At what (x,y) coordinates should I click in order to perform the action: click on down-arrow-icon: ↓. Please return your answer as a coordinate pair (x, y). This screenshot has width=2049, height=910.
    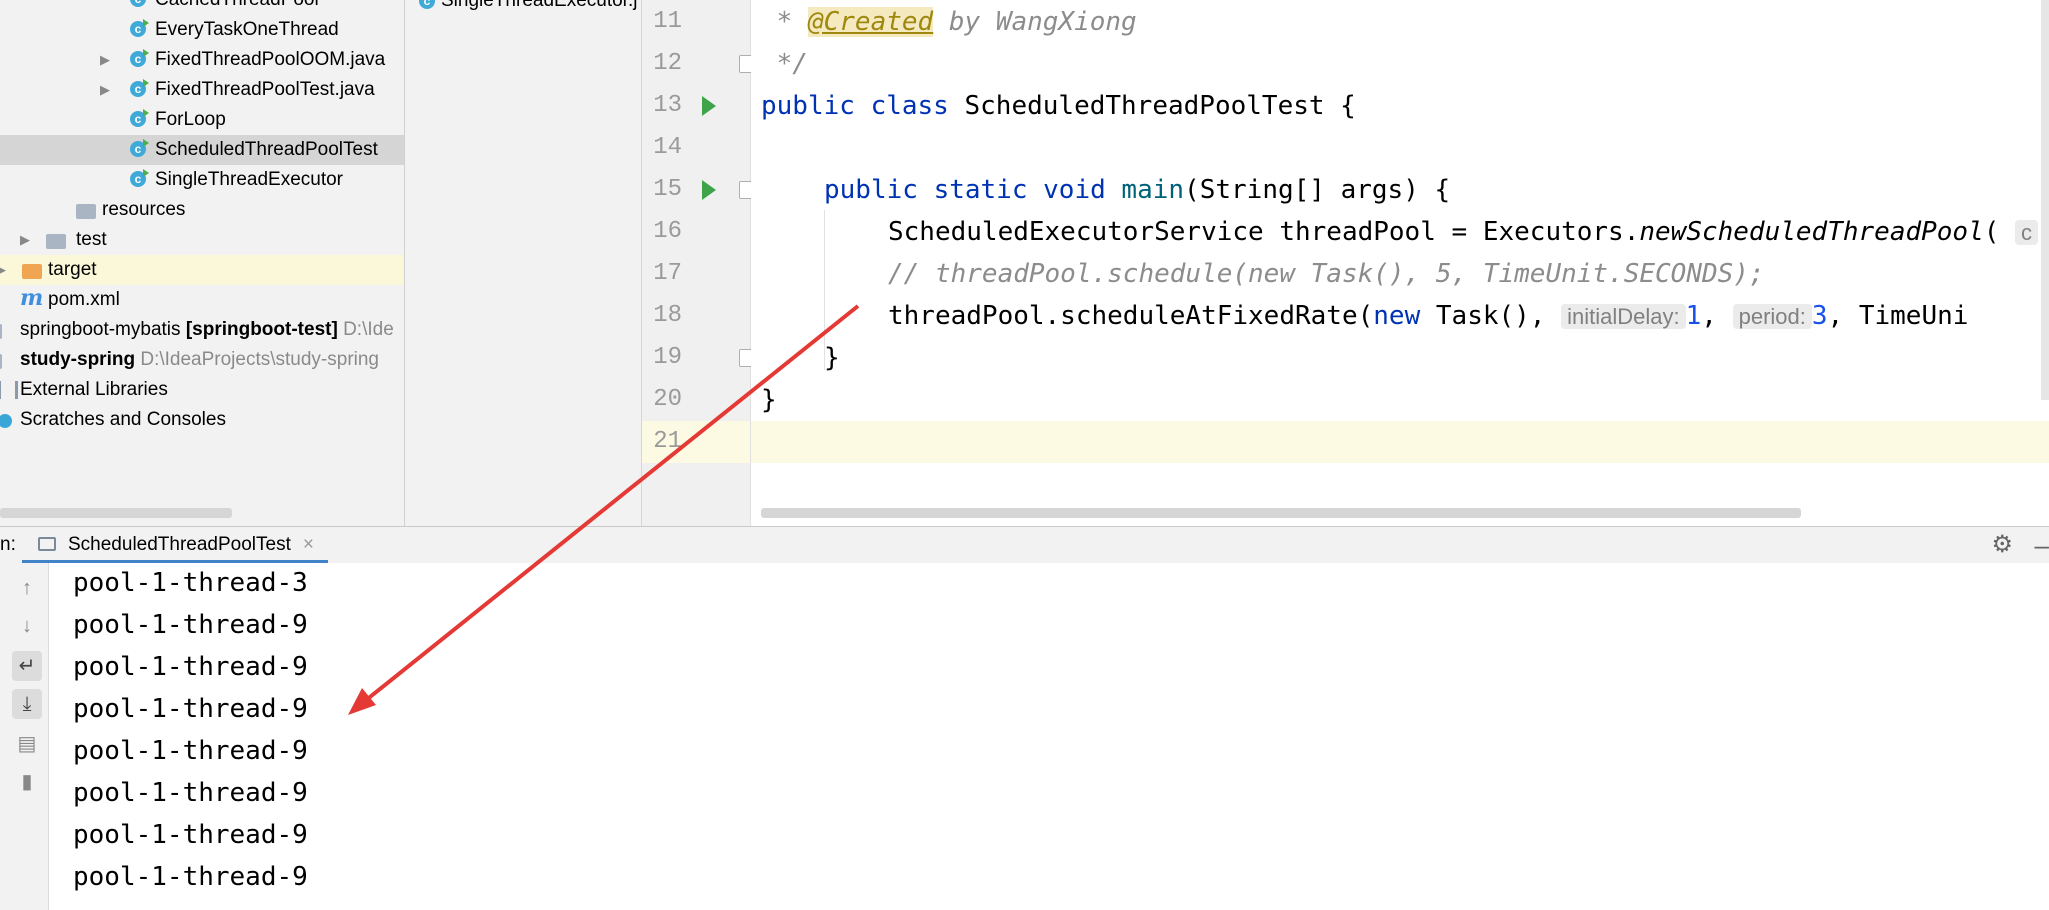
    Looking at the image, I should click on (27, 626).